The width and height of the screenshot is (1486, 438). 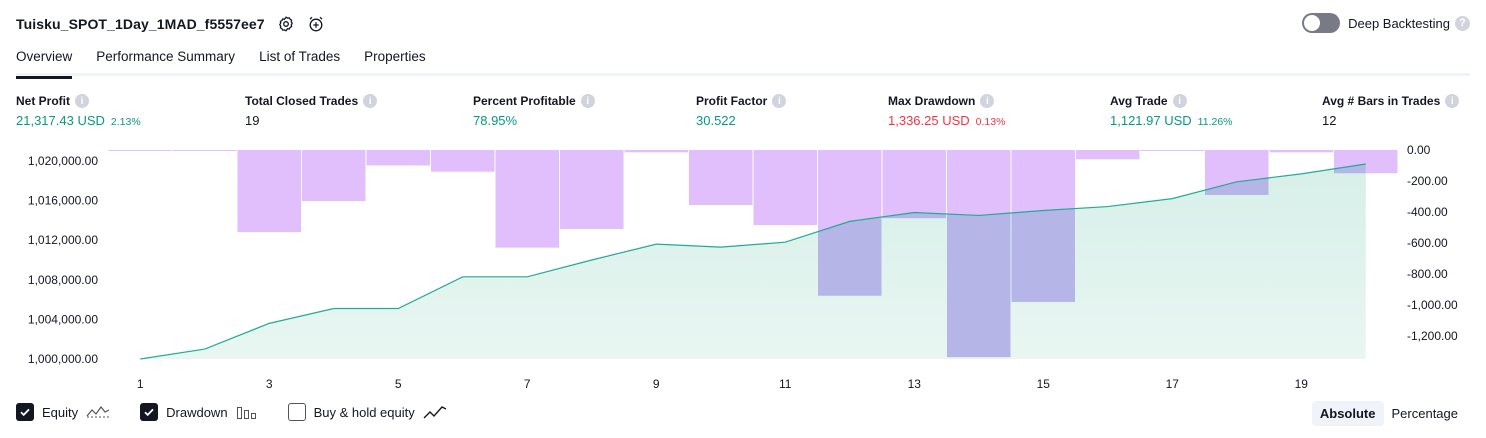 I want to click on buy-hold-line-icon, so click(x=435, y=412).